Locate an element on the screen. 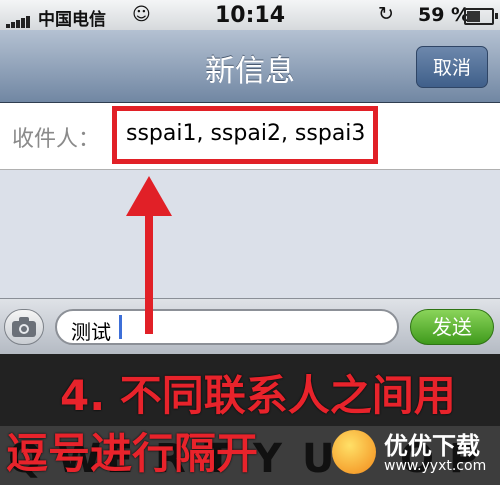  camera-button is located at coordinates (24, 327).